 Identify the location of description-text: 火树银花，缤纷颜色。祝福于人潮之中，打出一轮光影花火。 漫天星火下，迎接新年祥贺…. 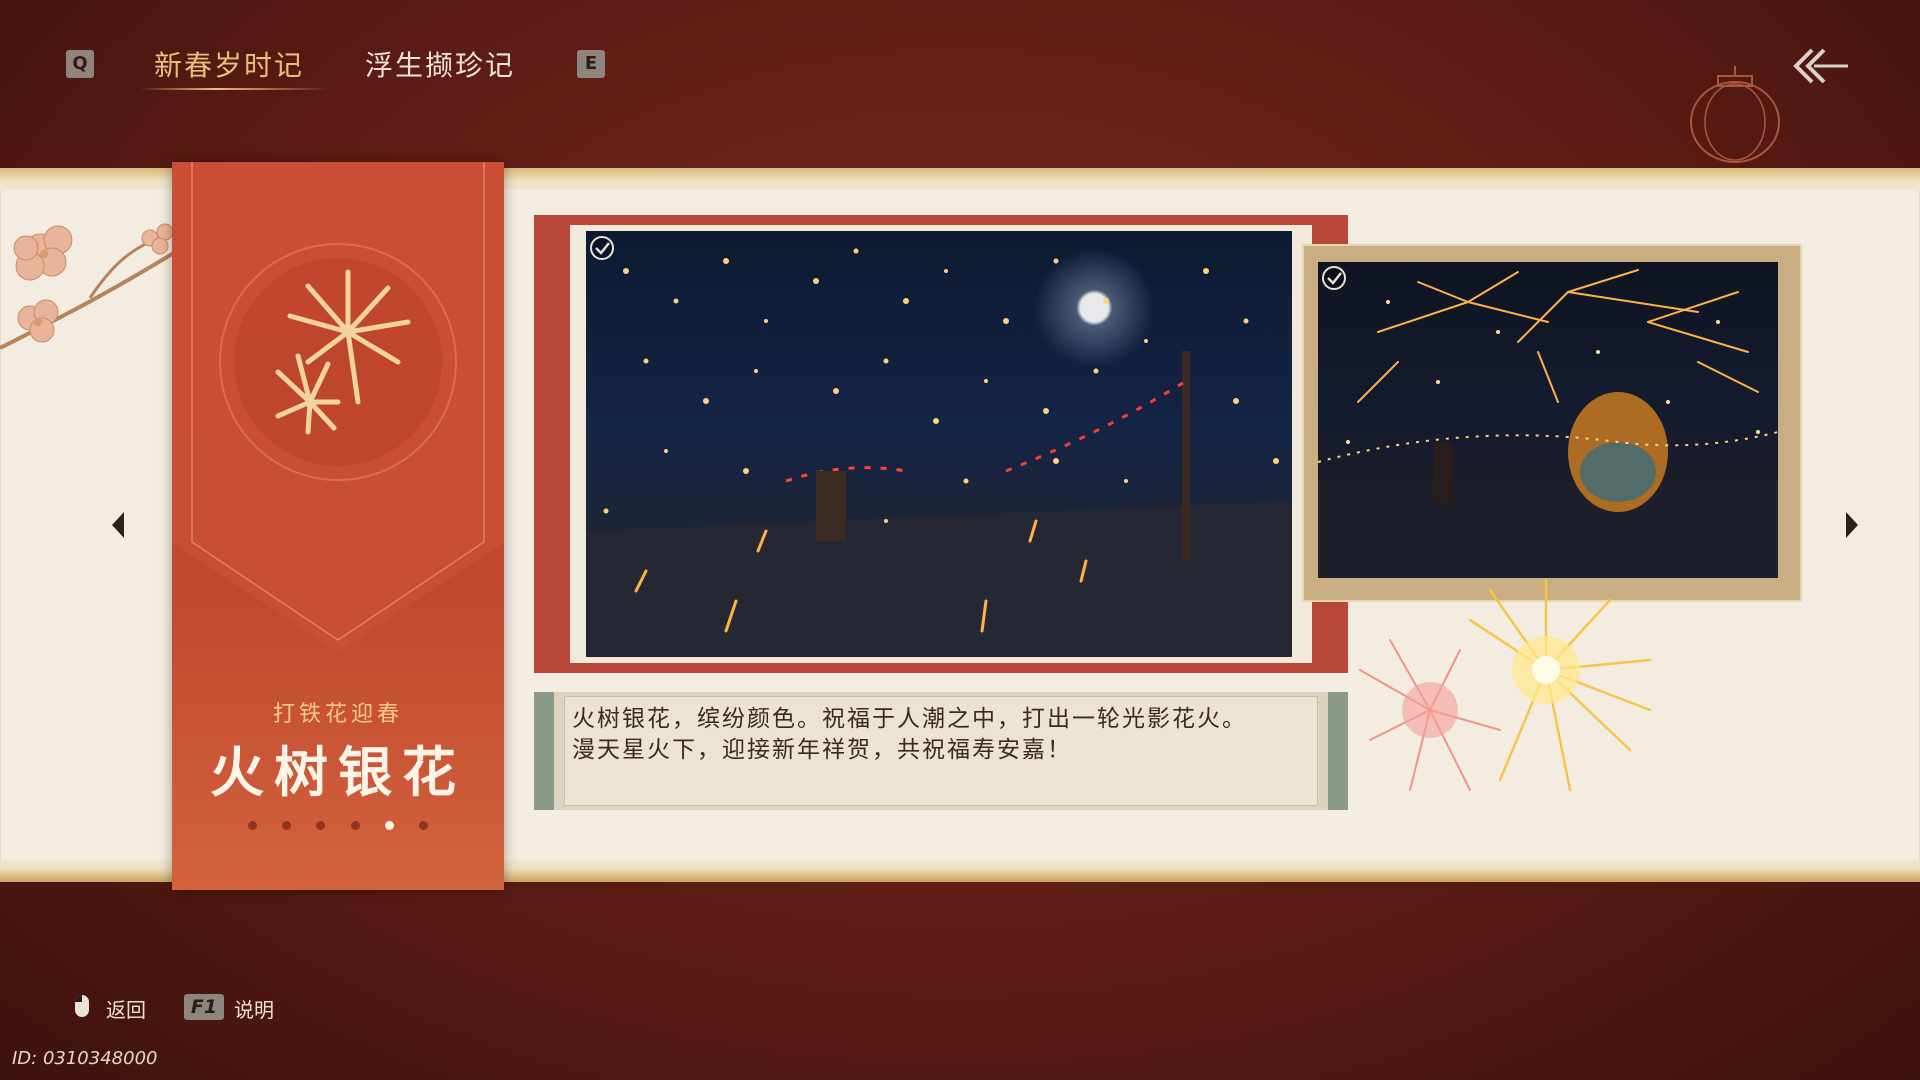
(942, 735).